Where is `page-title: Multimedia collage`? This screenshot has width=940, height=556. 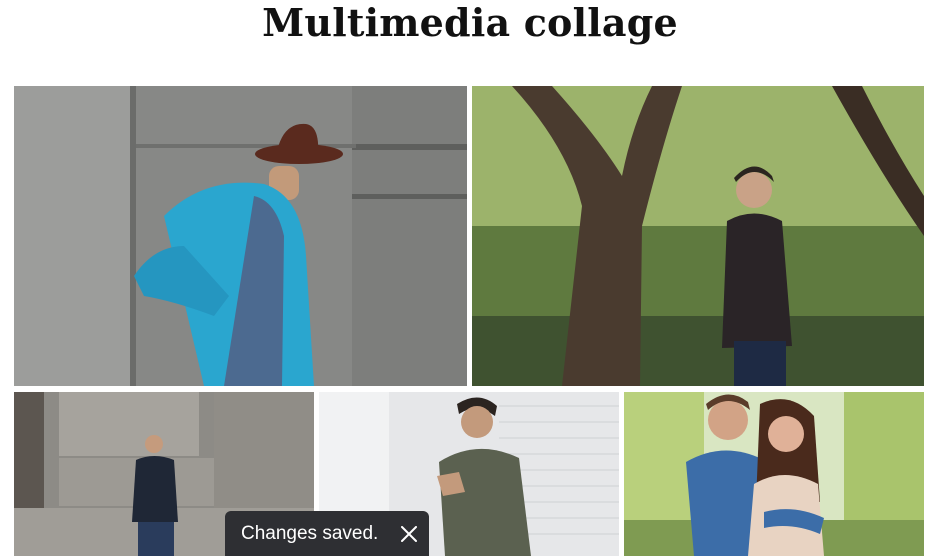 page-title: Multimedia collage is located at coordinates (470, 22).